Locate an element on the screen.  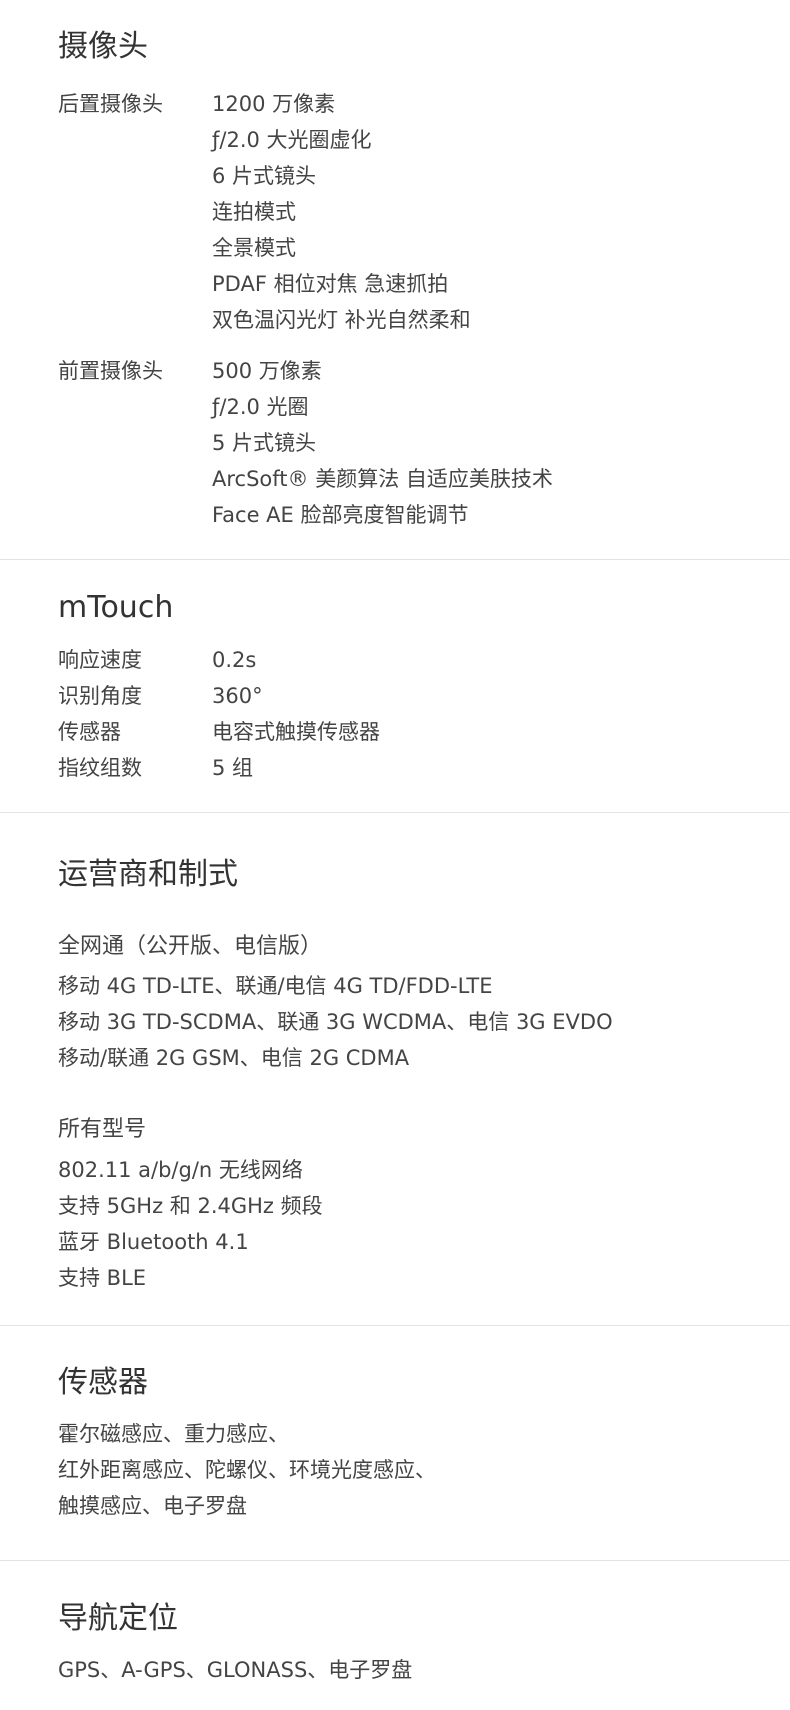
front-camera-value: ƒ/2.0 光圈 is located at coordinates (260, 407).